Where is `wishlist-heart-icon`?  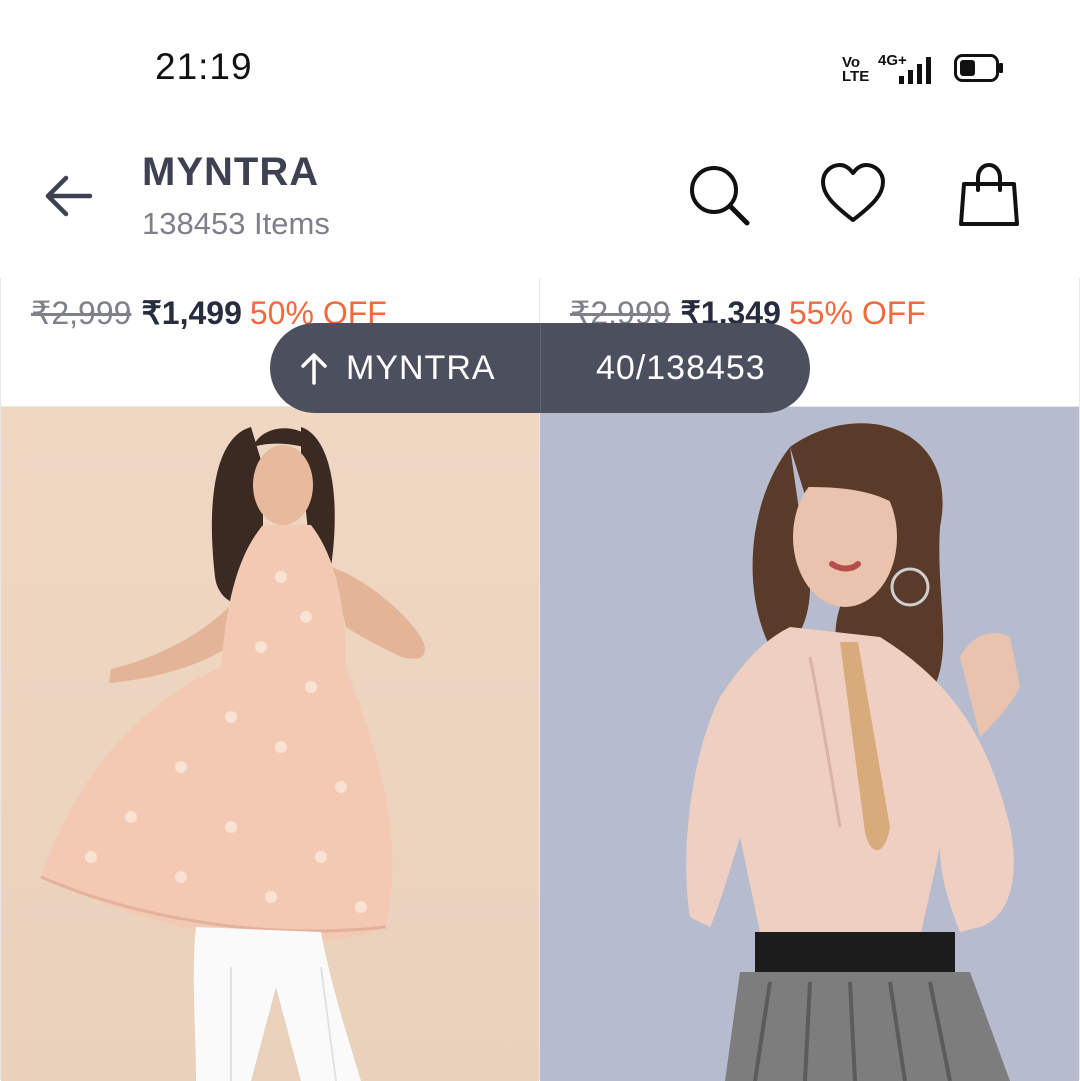 wishlist-heart-icon is located at coordinates (853, 195).